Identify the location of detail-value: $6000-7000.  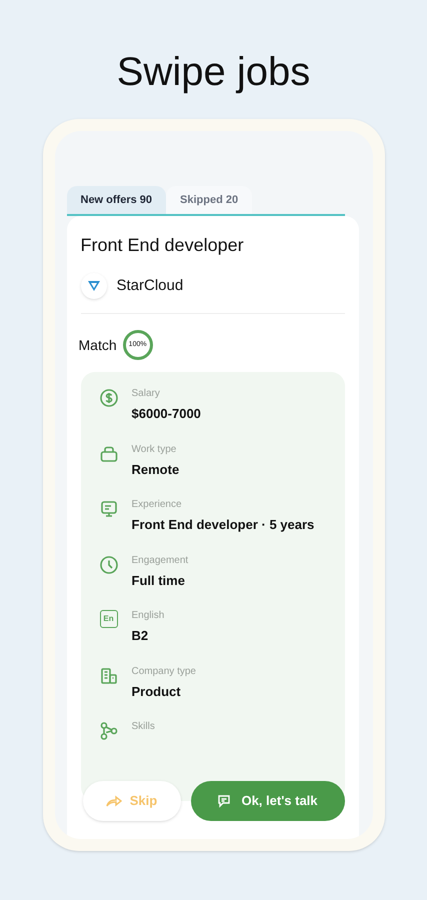
(166, 414).